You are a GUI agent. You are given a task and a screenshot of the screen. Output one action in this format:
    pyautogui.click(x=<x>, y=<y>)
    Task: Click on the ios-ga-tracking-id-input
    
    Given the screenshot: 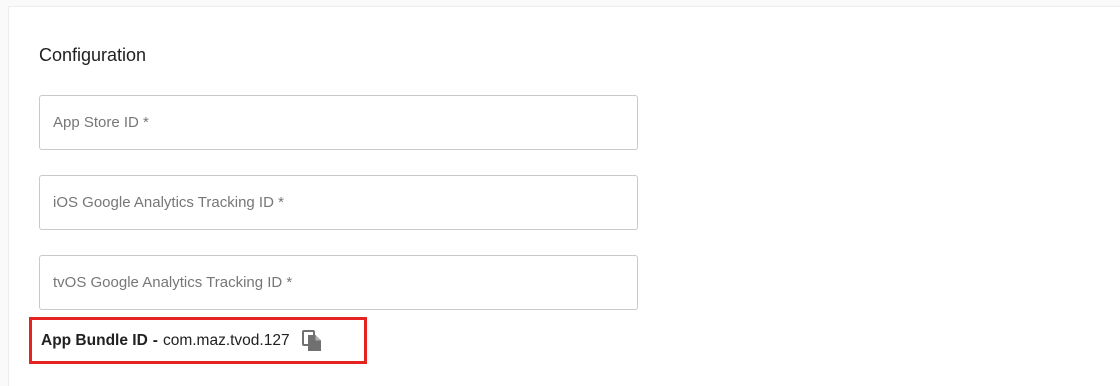 What is the action you would take?
    pyautogui.click(x=338, y=202)
    